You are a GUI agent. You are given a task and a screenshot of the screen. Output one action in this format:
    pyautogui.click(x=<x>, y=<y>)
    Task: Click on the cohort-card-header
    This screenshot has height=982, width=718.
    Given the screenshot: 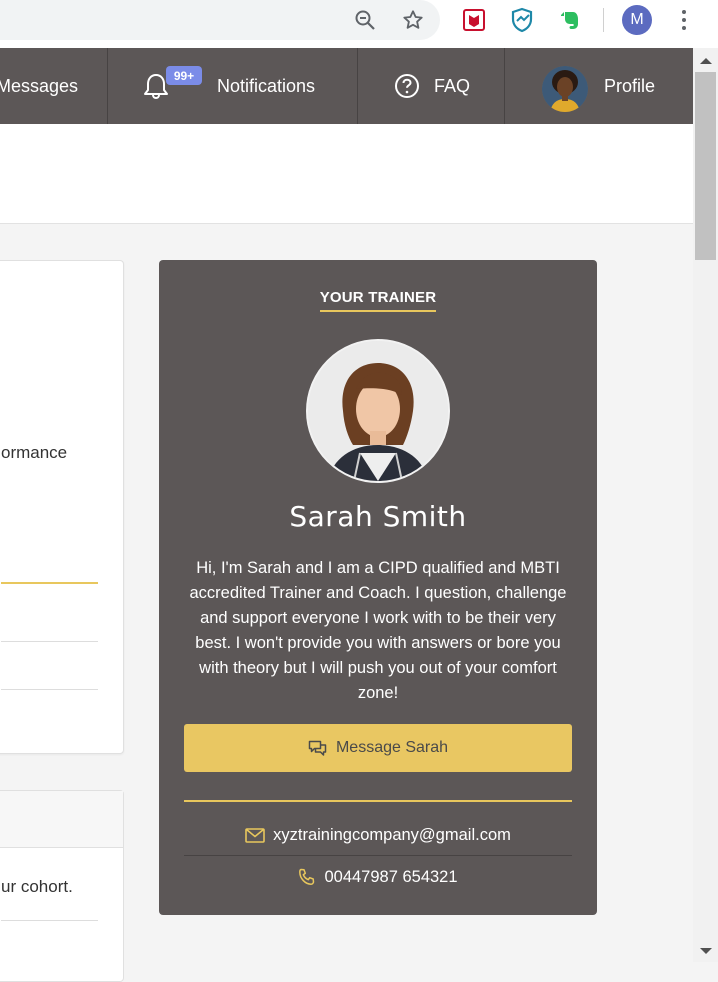 What is the action you would take?
    pyautogui.click(x=61, y=819)
    